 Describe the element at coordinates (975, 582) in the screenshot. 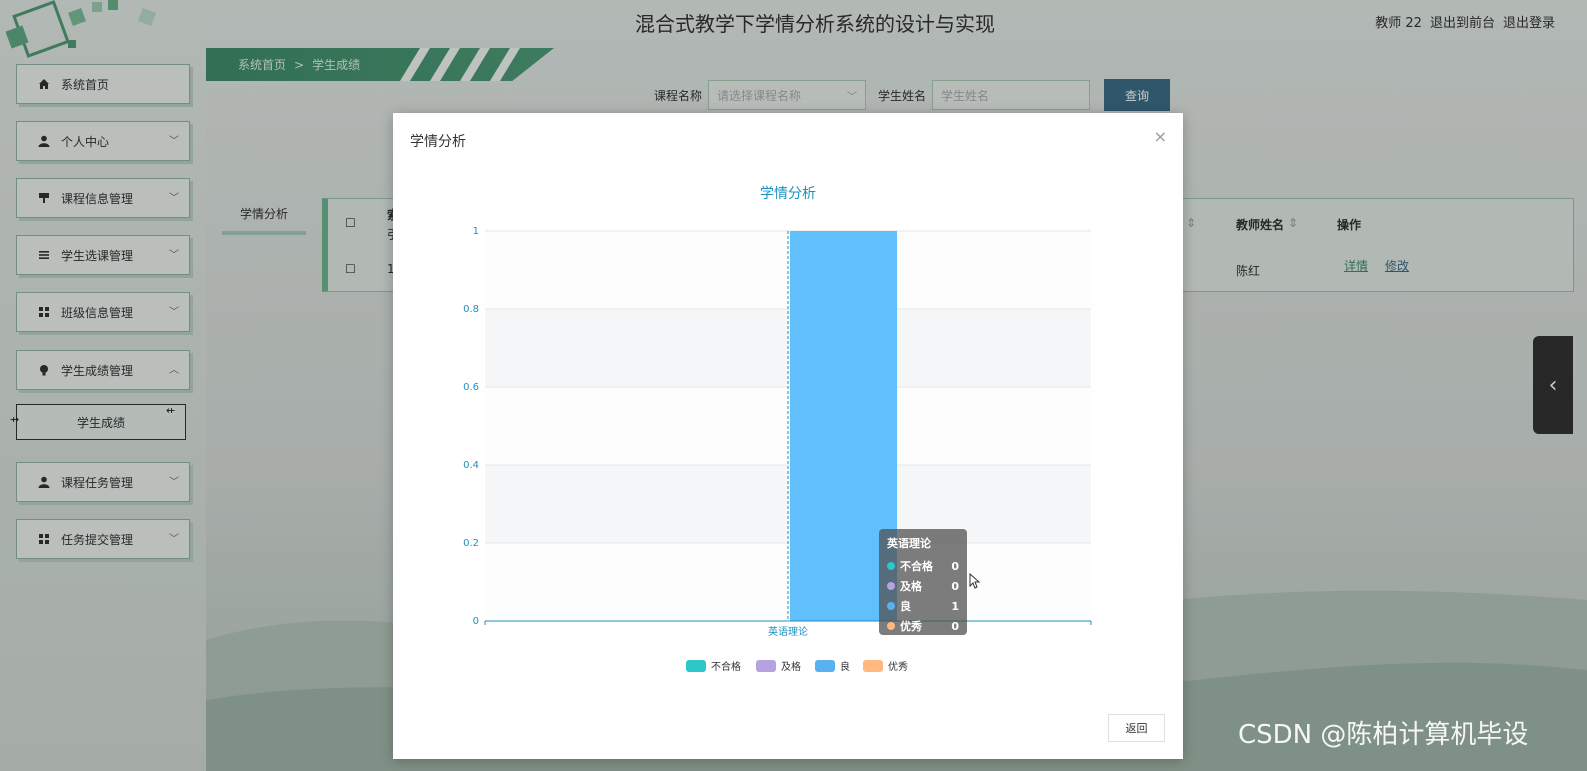

I see `mouse-pointer-icon` at that location.